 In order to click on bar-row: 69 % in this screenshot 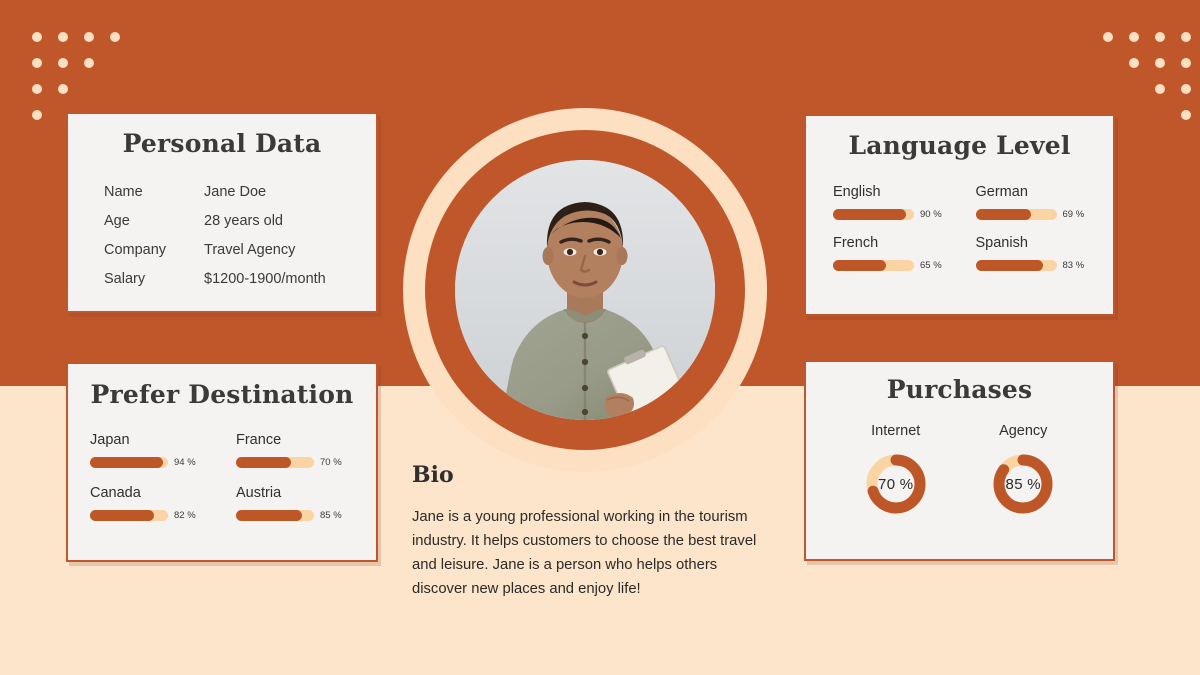, I will do `click(1033, 214)`.